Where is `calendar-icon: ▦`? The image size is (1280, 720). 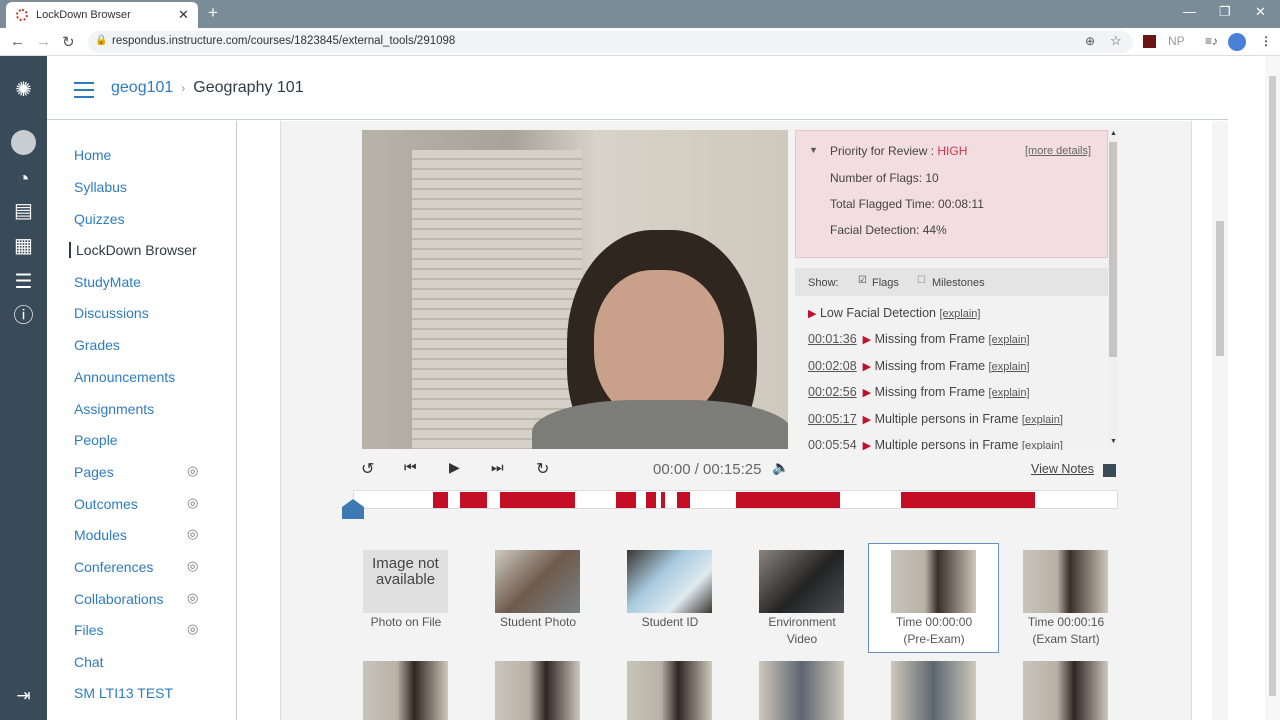 calendar-icon: ▦ is located at coordinates (23, 246).